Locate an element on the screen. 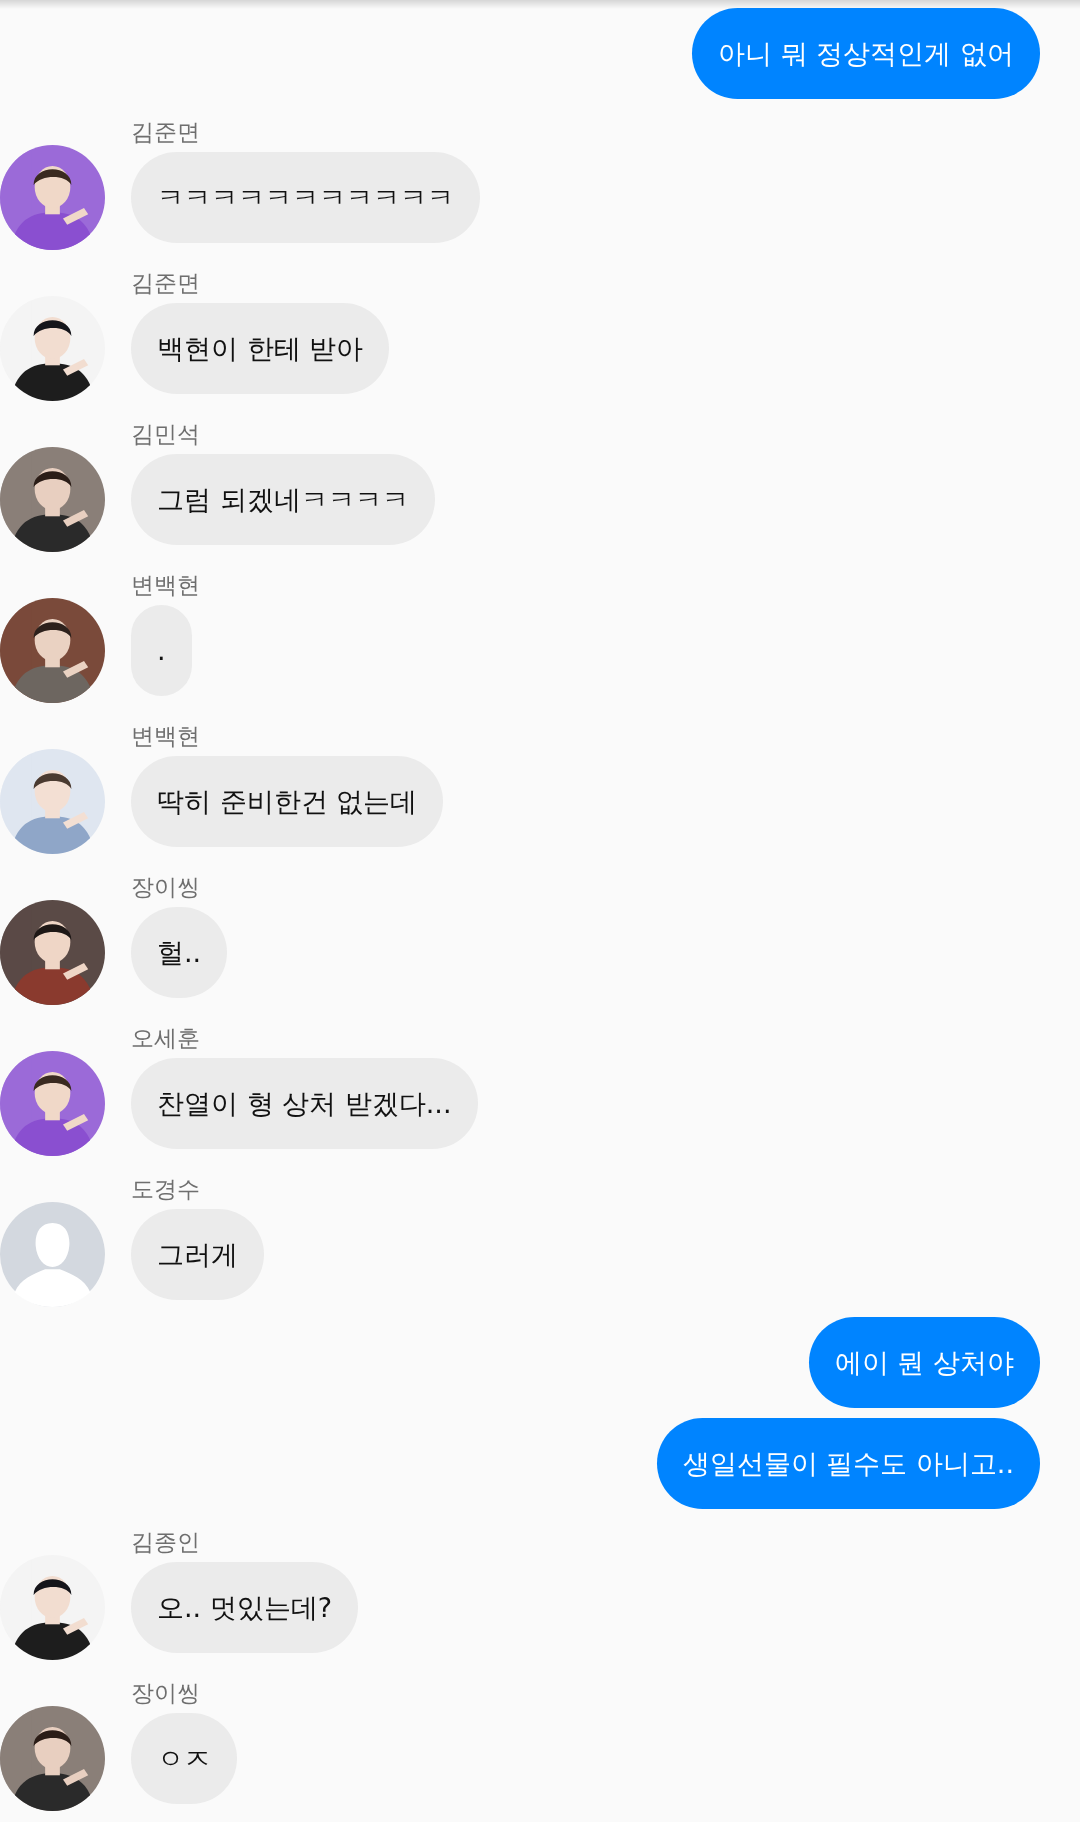  message-bubble: 헐.. is located at coordinates (179, 952).